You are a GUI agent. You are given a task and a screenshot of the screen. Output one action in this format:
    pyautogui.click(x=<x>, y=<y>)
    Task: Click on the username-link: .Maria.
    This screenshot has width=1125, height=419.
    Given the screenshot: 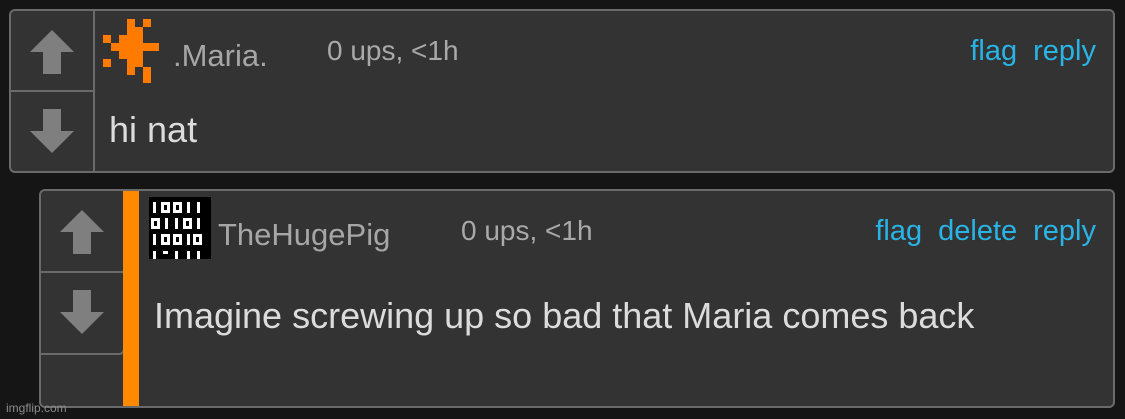 What is the action you would take?
    pyautogui.click(x=220, y=56)
    